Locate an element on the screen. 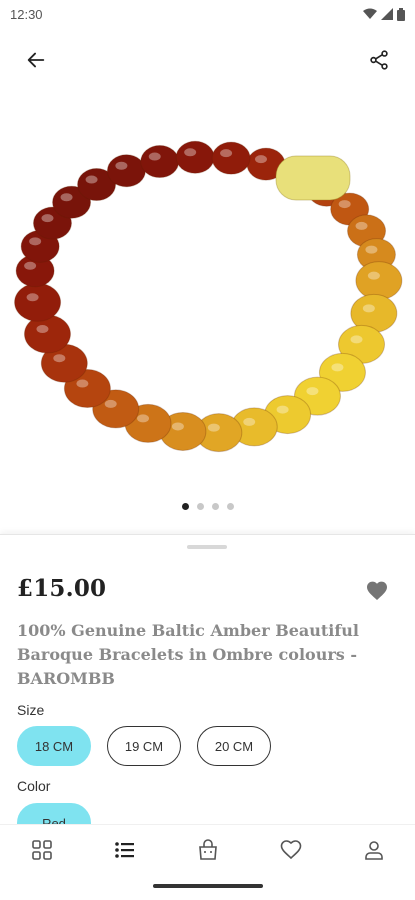 This screenshot has width=415, height=900. bracelet-clasp is located at coordinates (313, 178).